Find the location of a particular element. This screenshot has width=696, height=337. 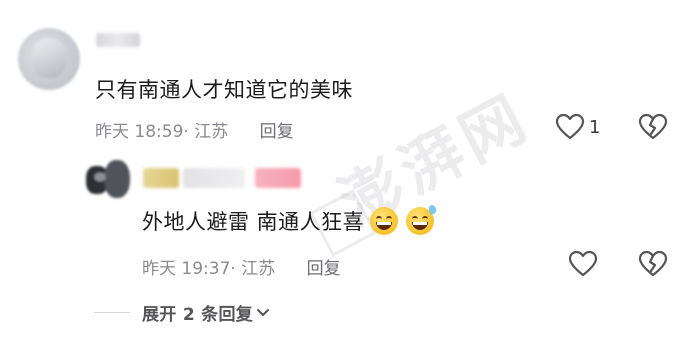

reply-location: · 江苏 is located at coordinates (253, 269).